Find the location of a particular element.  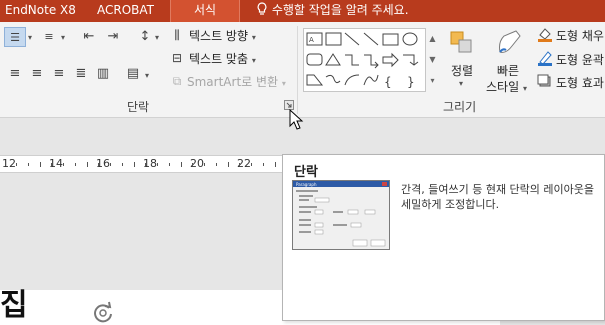

convert-to-smartart-button: SmartArt로 변환 ▾ is located at coordinates (236, 81).